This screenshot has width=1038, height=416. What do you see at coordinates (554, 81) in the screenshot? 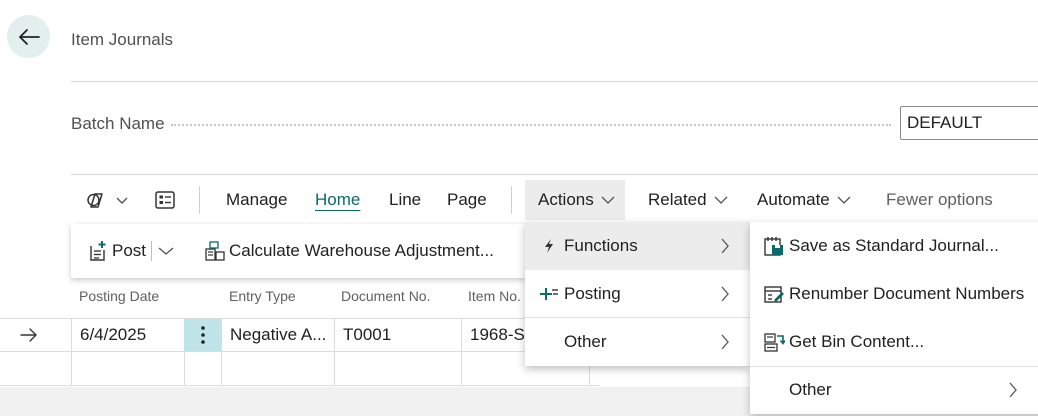
I see `header-divider` at bounding box center [554, 81].